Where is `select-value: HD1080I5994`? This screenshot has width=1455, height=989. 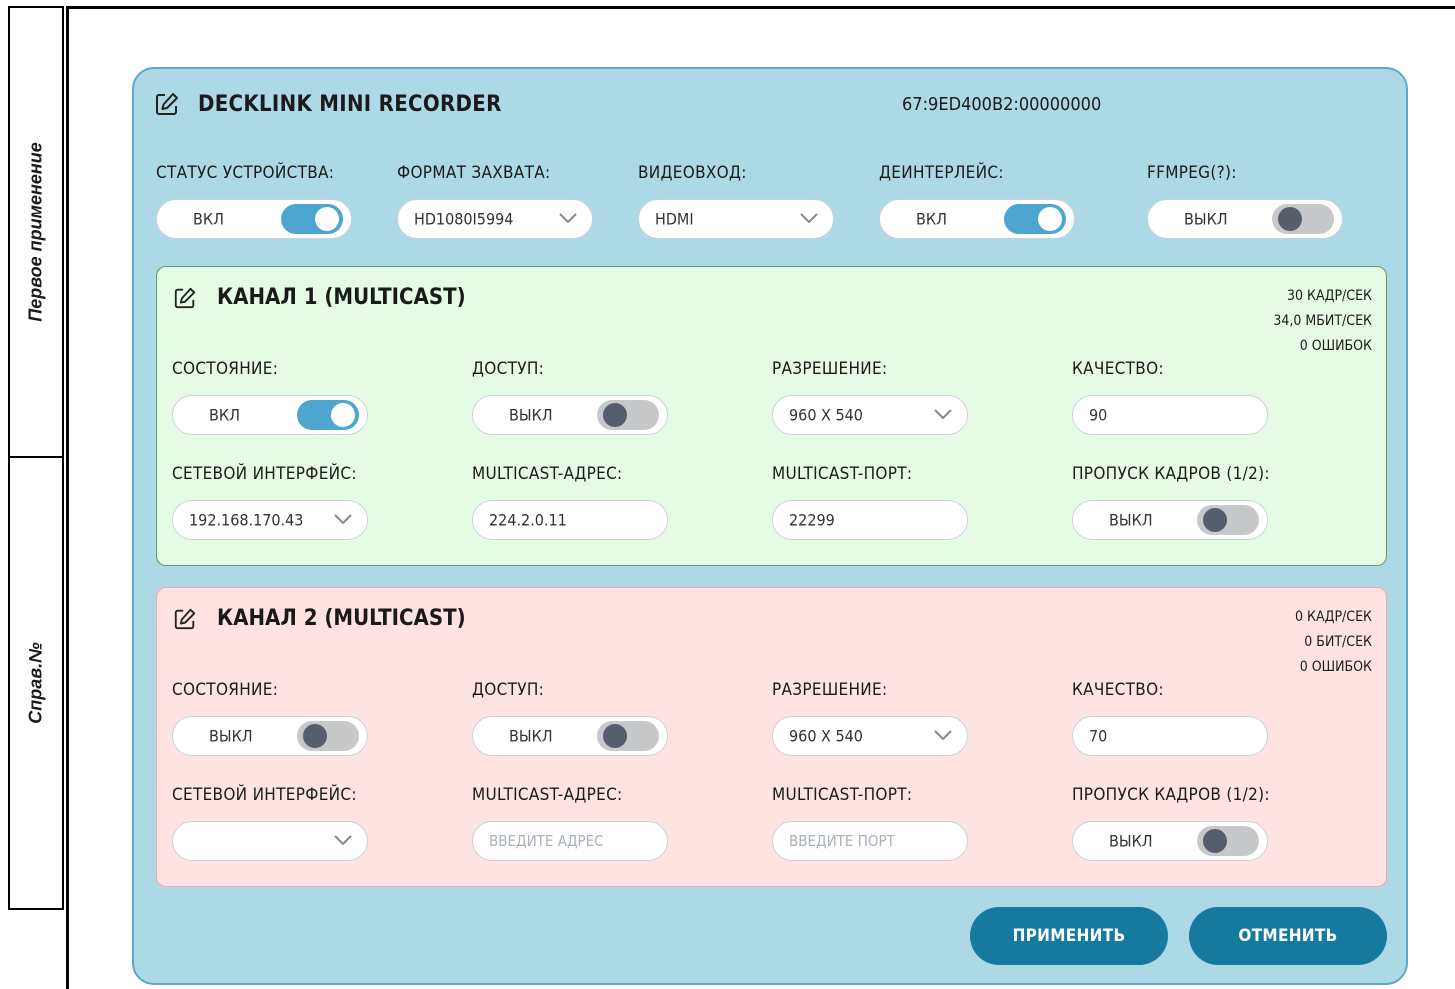 select-value: HD1080I5994 is located at coordinates (464, 219).